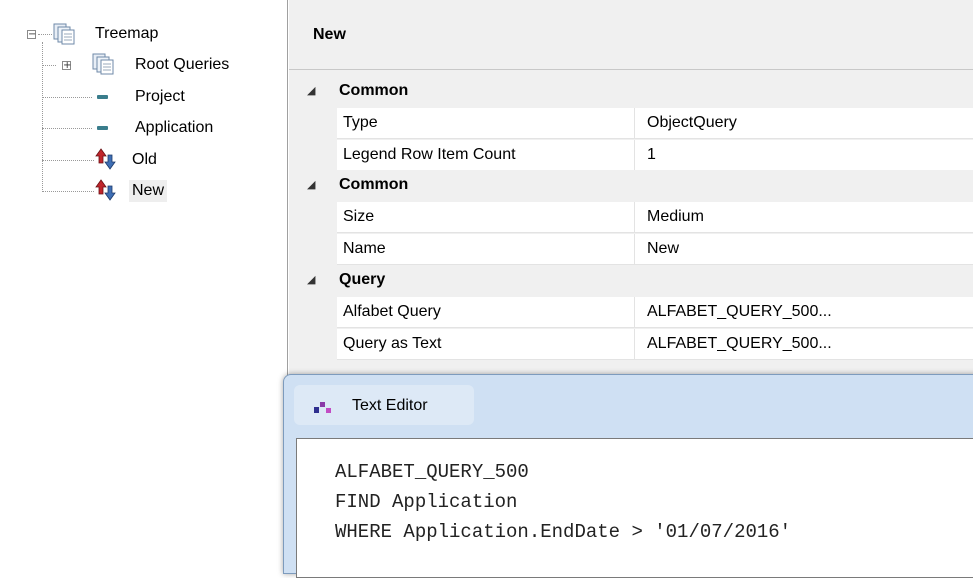 This screenshot has height=578, width=973. Describe the element at coordinates (804, 217) in the screenshot. I see `property-value: Medium` at that location.